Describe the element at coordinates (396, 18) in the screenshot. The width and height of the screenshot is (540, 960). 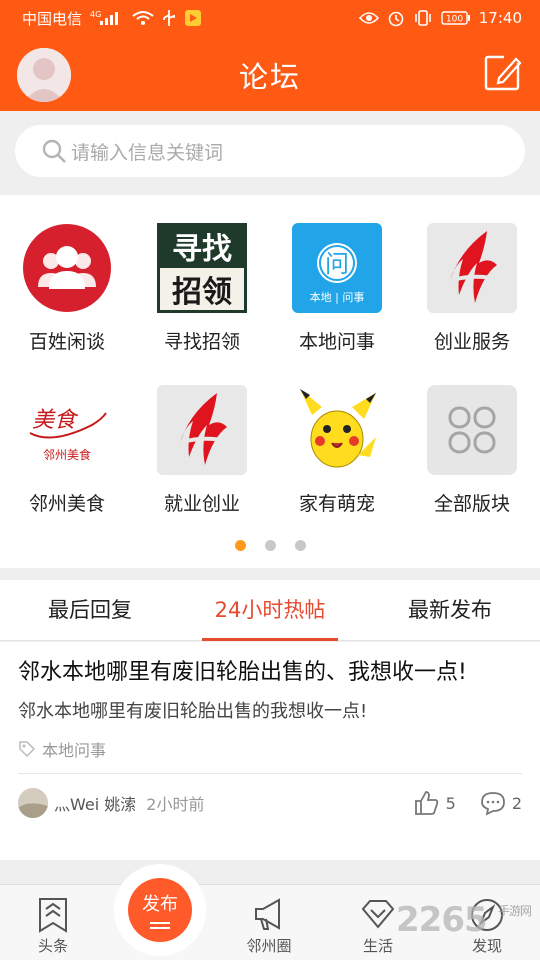
I see `alarm-icon` at that location.